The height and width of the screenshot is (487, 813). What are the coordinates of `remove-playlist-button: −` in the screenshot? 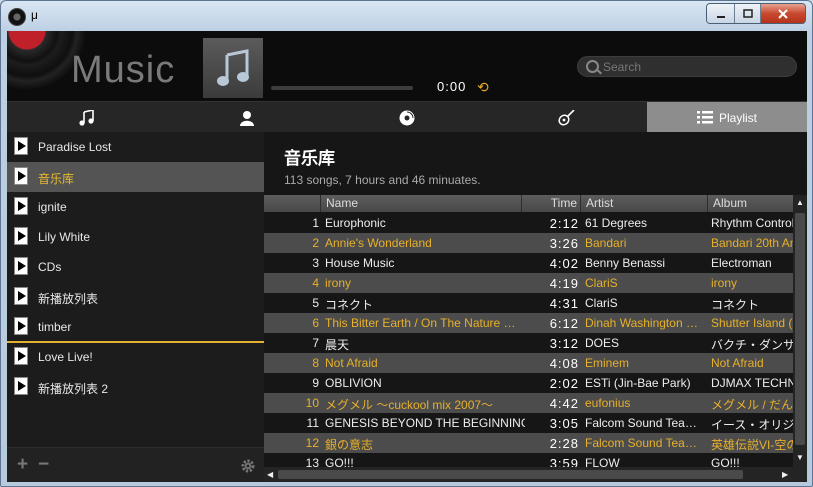 It's located at (43, 465).